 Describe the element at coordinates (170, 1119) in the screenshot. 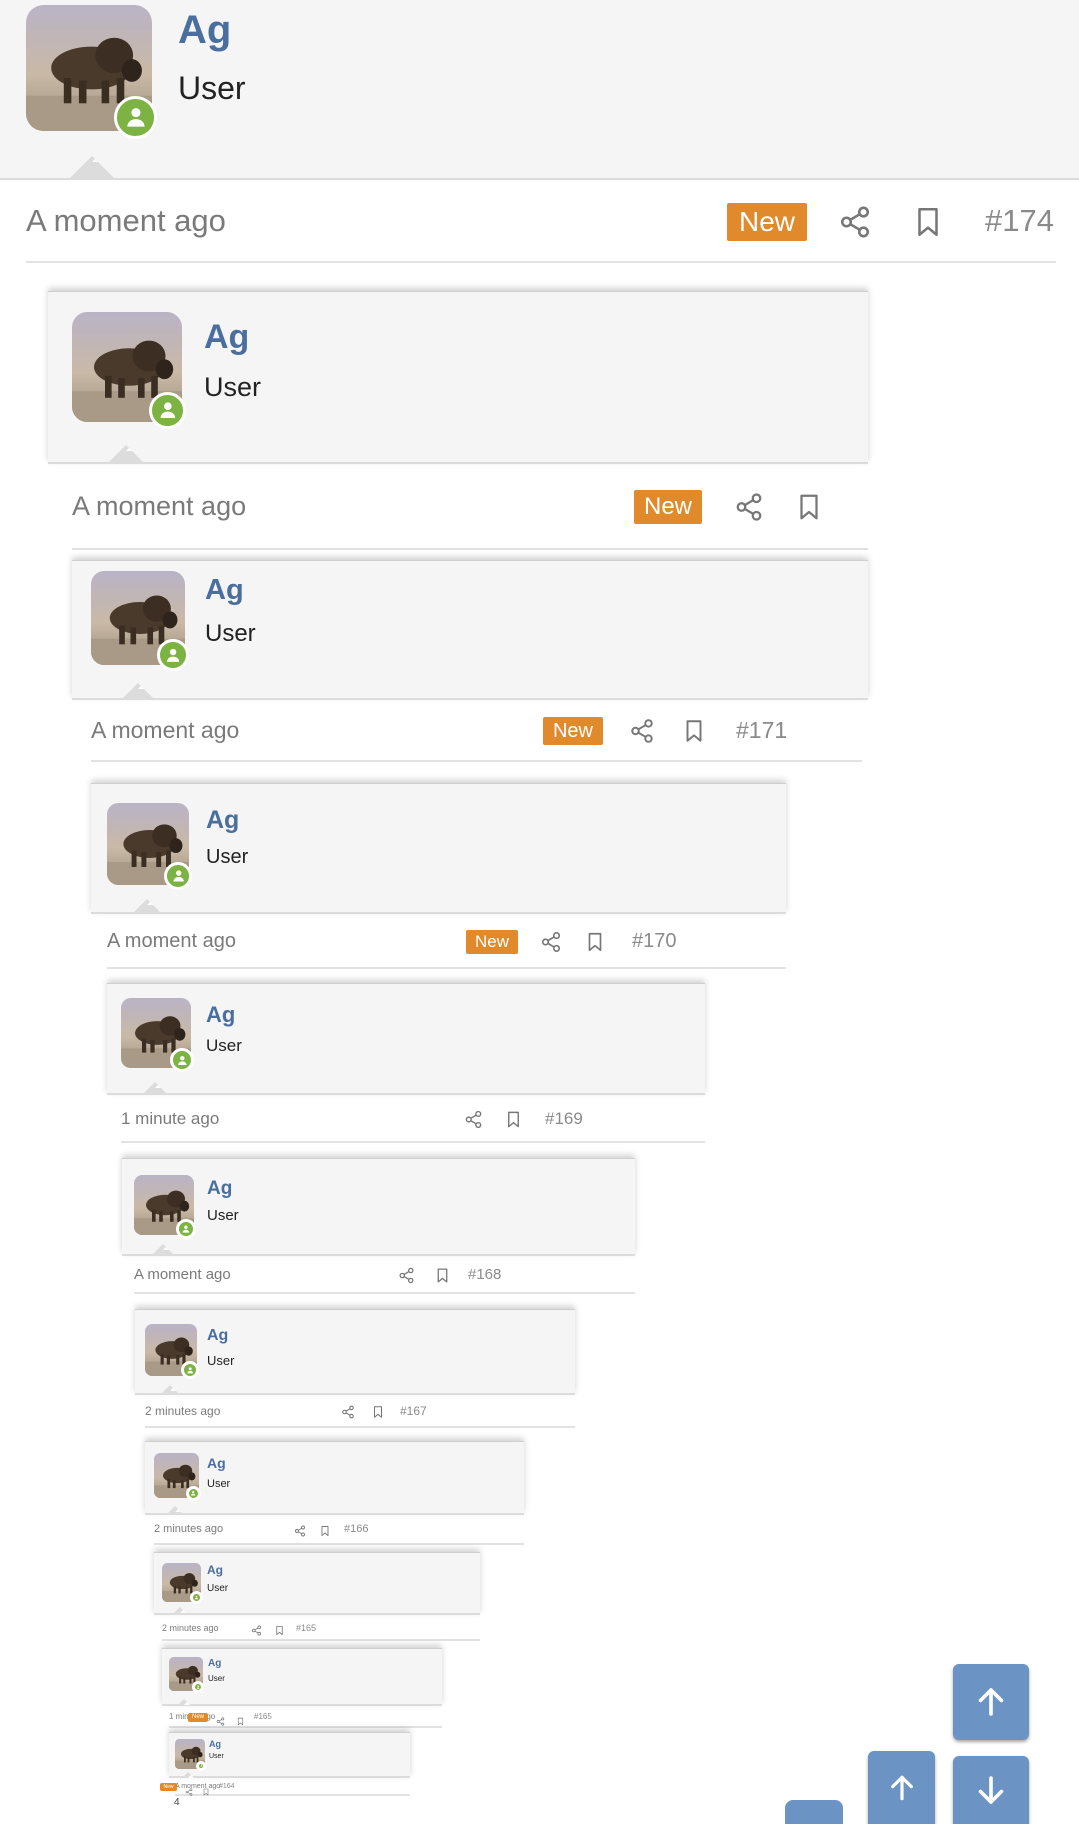

I see `post-time: 1 minute ago` at that location.